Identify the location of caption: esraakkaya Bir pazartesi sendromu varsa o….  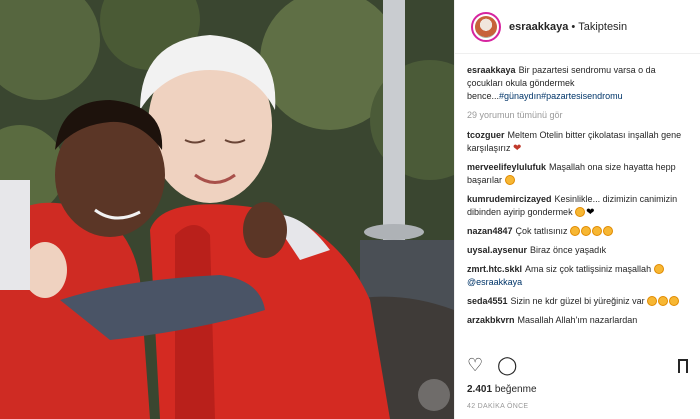
(577, 83).